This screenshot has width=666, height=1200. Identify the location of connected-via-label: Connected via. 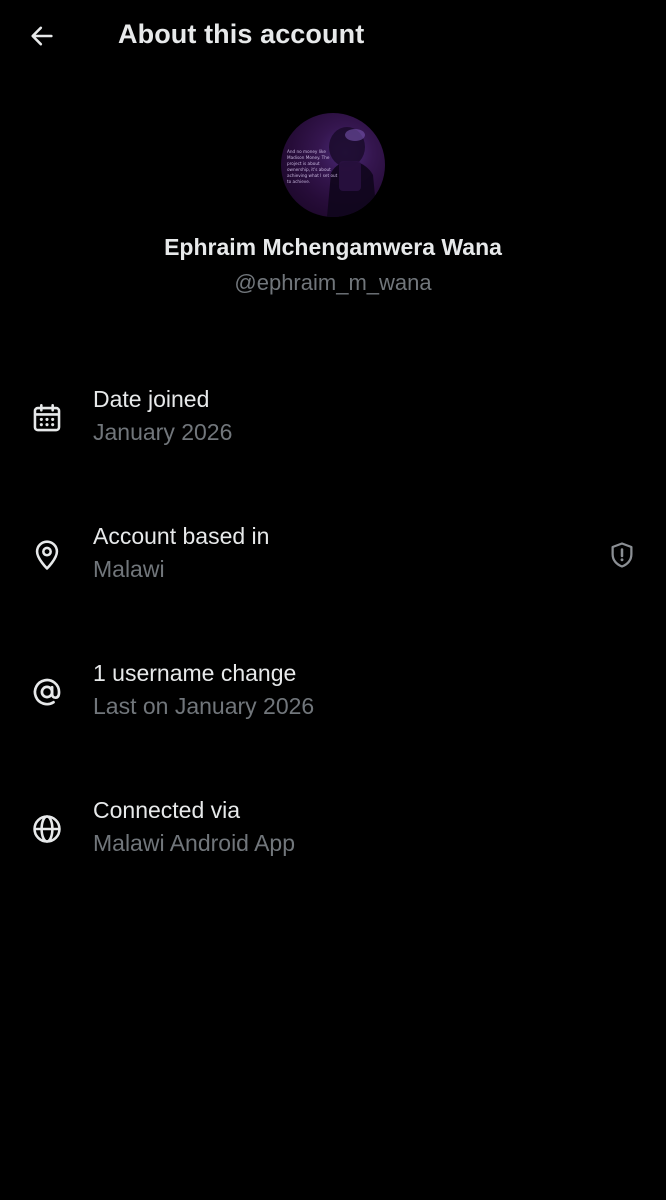
(167, 810).